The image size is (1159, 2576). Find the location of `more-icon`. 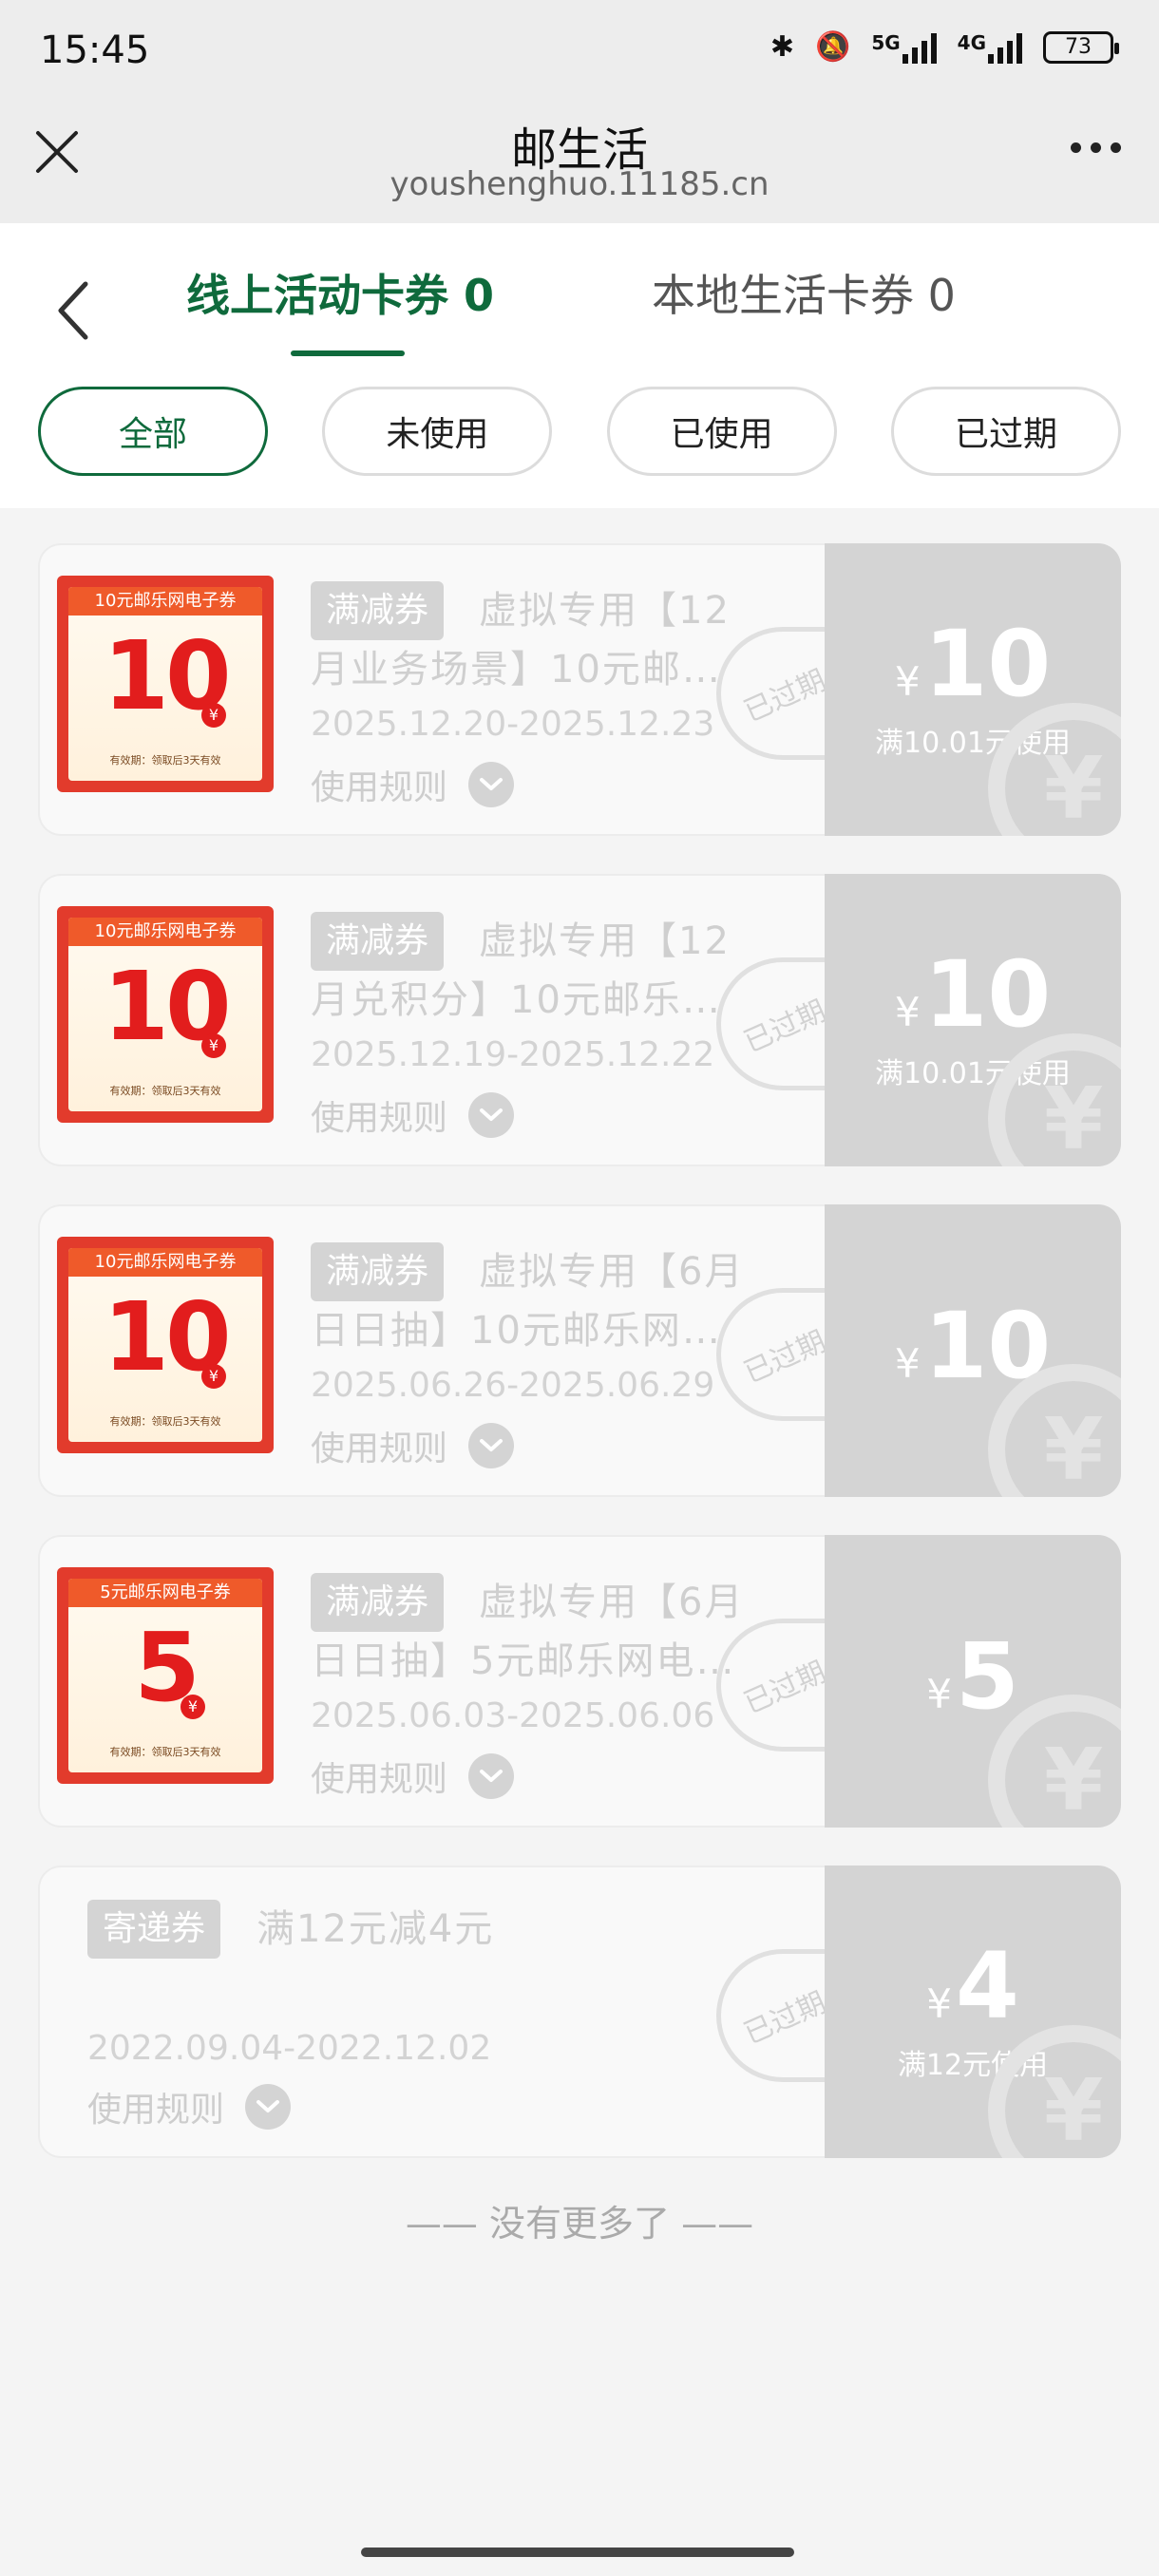

more-icon is located at coordinates (1096, 147).